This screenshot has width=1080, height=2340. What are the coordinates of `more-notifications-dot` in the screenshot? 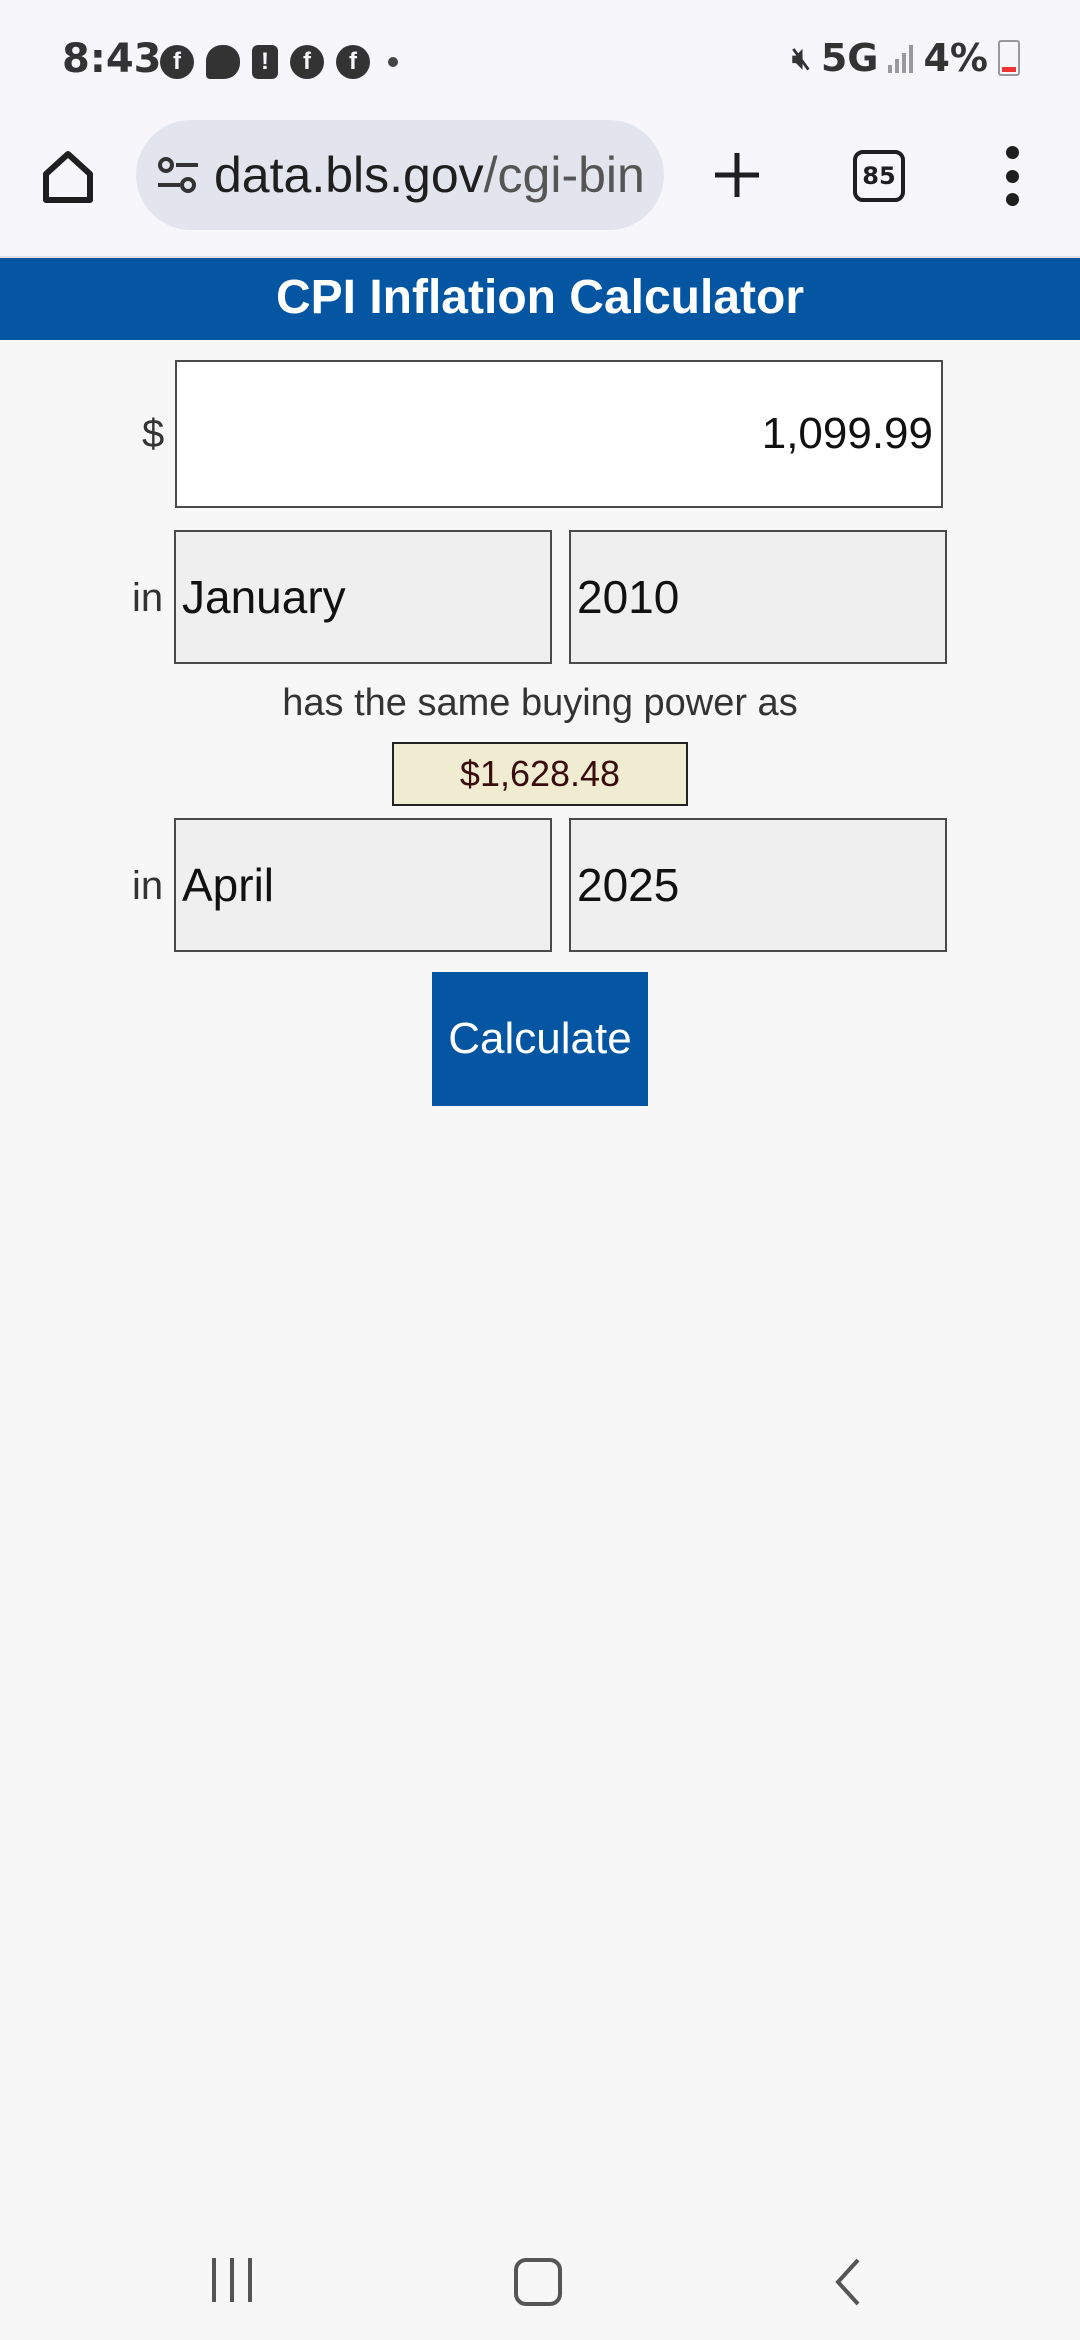 It's located at (393, 62).